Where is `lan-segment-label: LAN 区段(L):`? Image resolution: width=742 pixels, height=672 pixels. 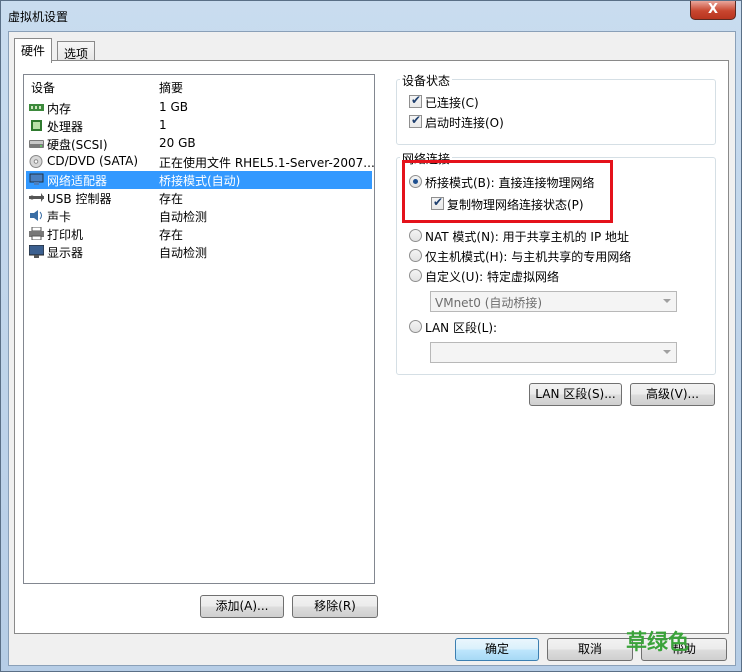
lan-segment-label: LAN 区段(L): is located at coordinates (461, 327).